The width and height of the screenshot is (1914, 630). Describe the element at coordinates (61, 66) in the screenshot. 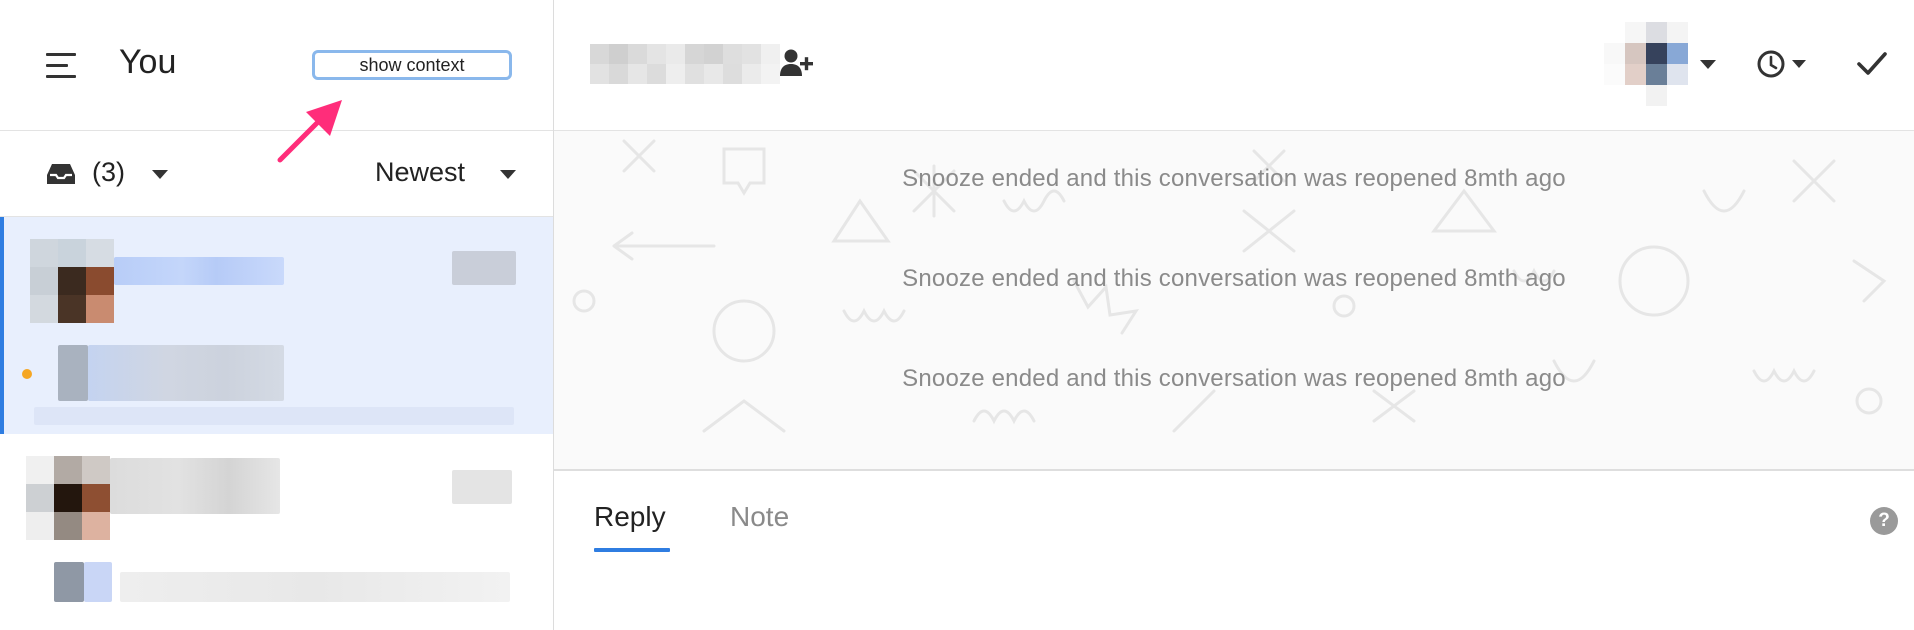

I see `hamburger-icon` at that location.